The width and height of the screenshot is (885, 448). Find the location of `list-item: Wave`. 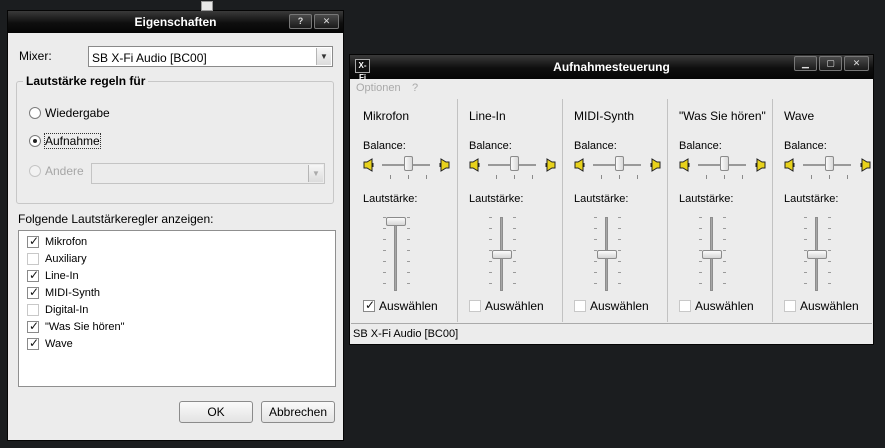

list-item: Wave is located at coordinates (50, 343).